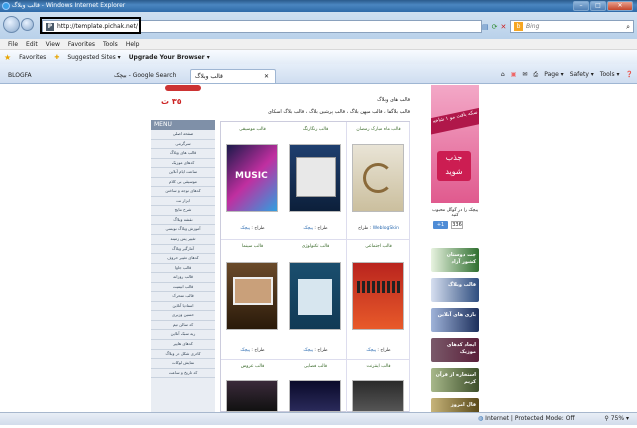  What do you see at coordinates (183, 355) in the screenshot?
I see `sidebar-item: کادری شکل در وبلاگ` at bounding box center [183, 355].